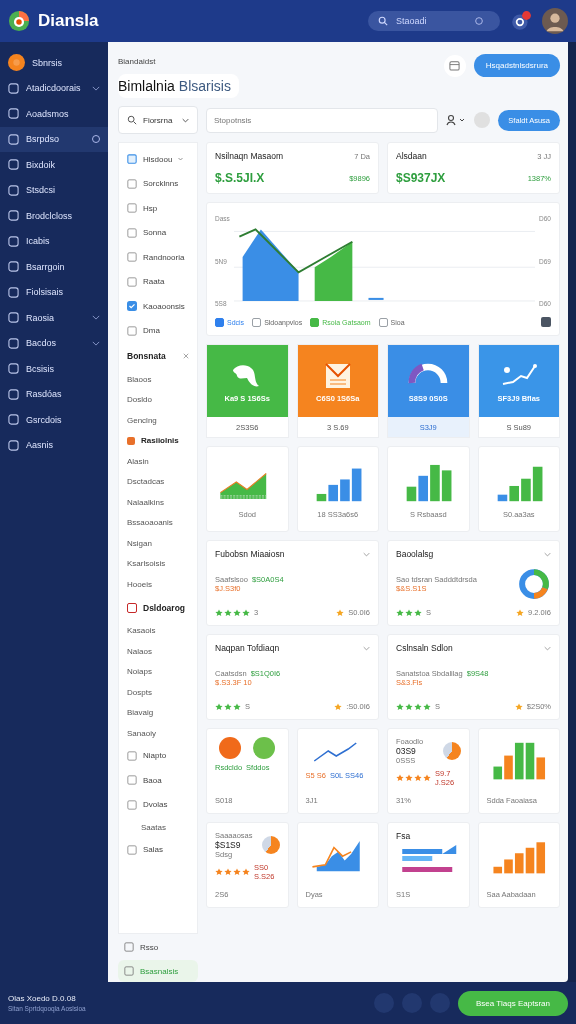 The width and height of the screenshot is (576, 1024). Describe the element at coordinates (521, 21) in the screenshot. I see `notification-icon` at that location.